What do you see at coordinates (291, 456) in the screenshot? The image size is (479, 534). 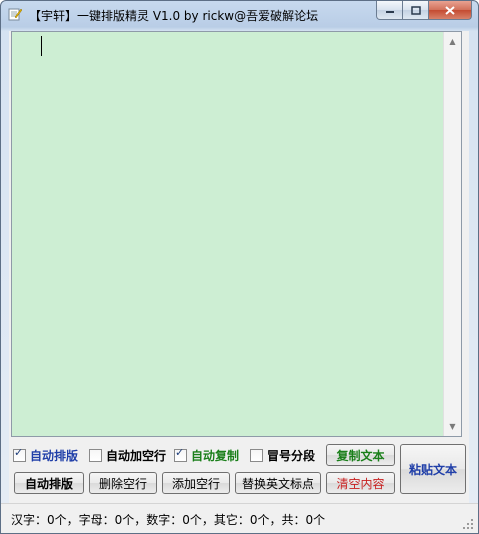 I see `colon-split-label: 冒号分段` at bounding box center [291, 456].